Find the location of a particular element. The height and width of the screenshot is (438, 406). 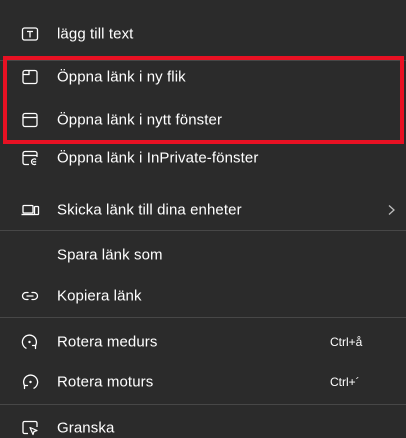

menu-item-label: Skicka länk till dina enheter is located at coordinates (149, 210).